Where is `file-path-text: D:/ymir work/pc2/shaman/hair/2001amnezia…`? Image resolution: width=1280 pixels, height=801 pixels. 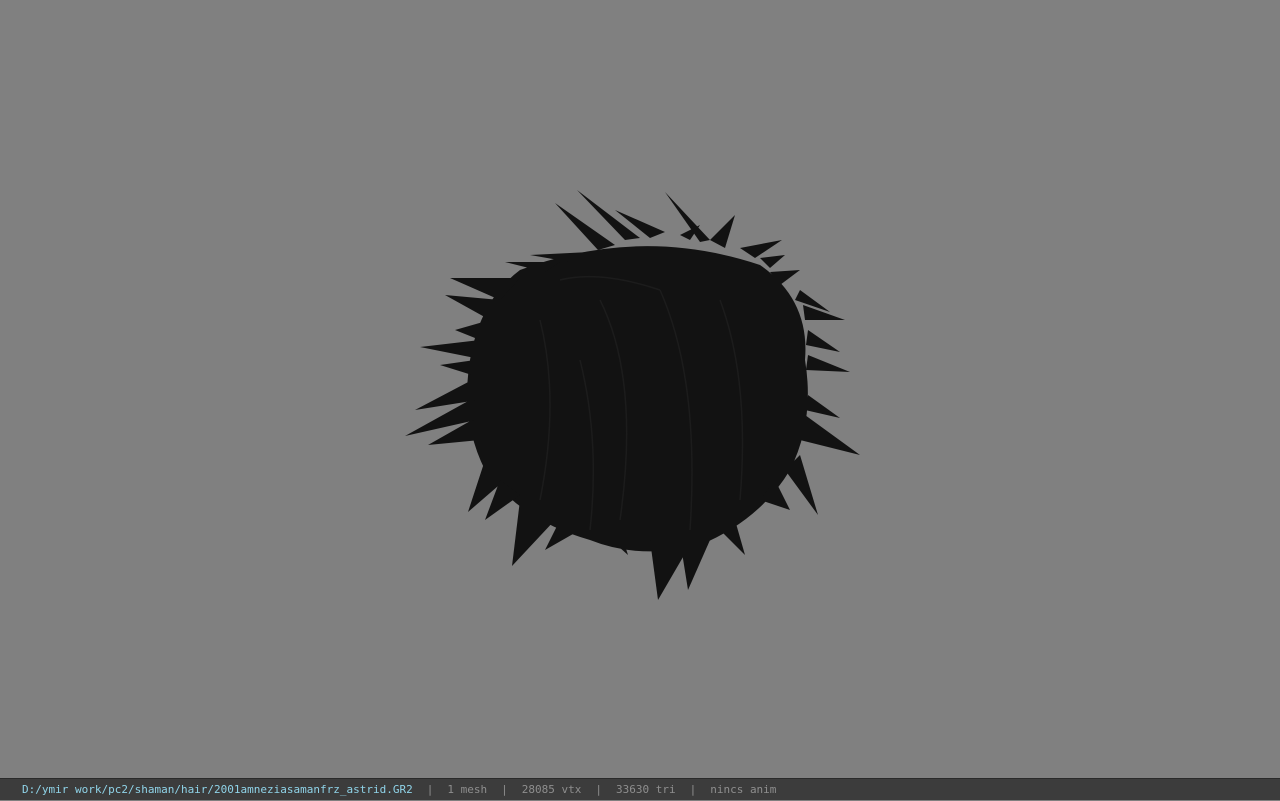 file-path-text: D:/ymir work/pc2/shaman/hair/2001amnezia… is located at coordinates (217, 789).